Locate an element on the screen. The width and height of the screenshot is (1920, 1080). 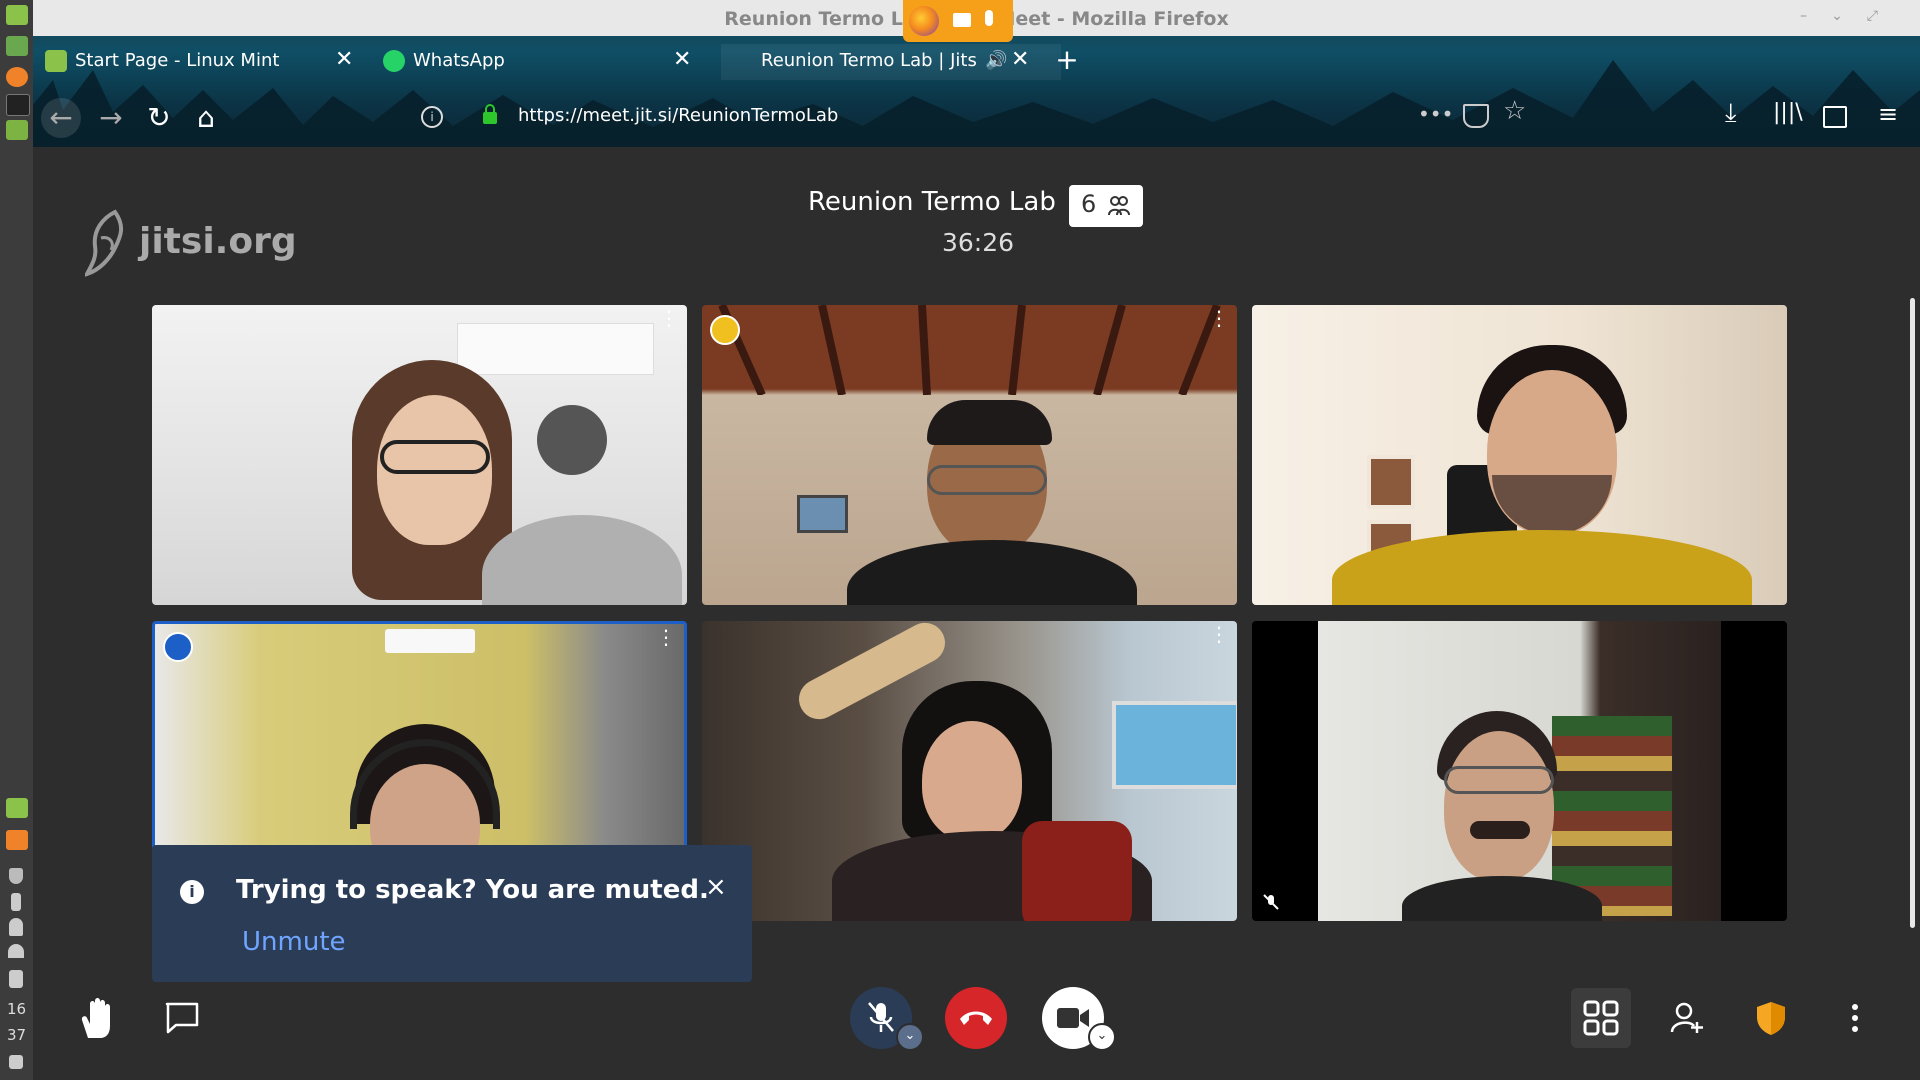
air-conditioner is located at coordinates (430, 641).